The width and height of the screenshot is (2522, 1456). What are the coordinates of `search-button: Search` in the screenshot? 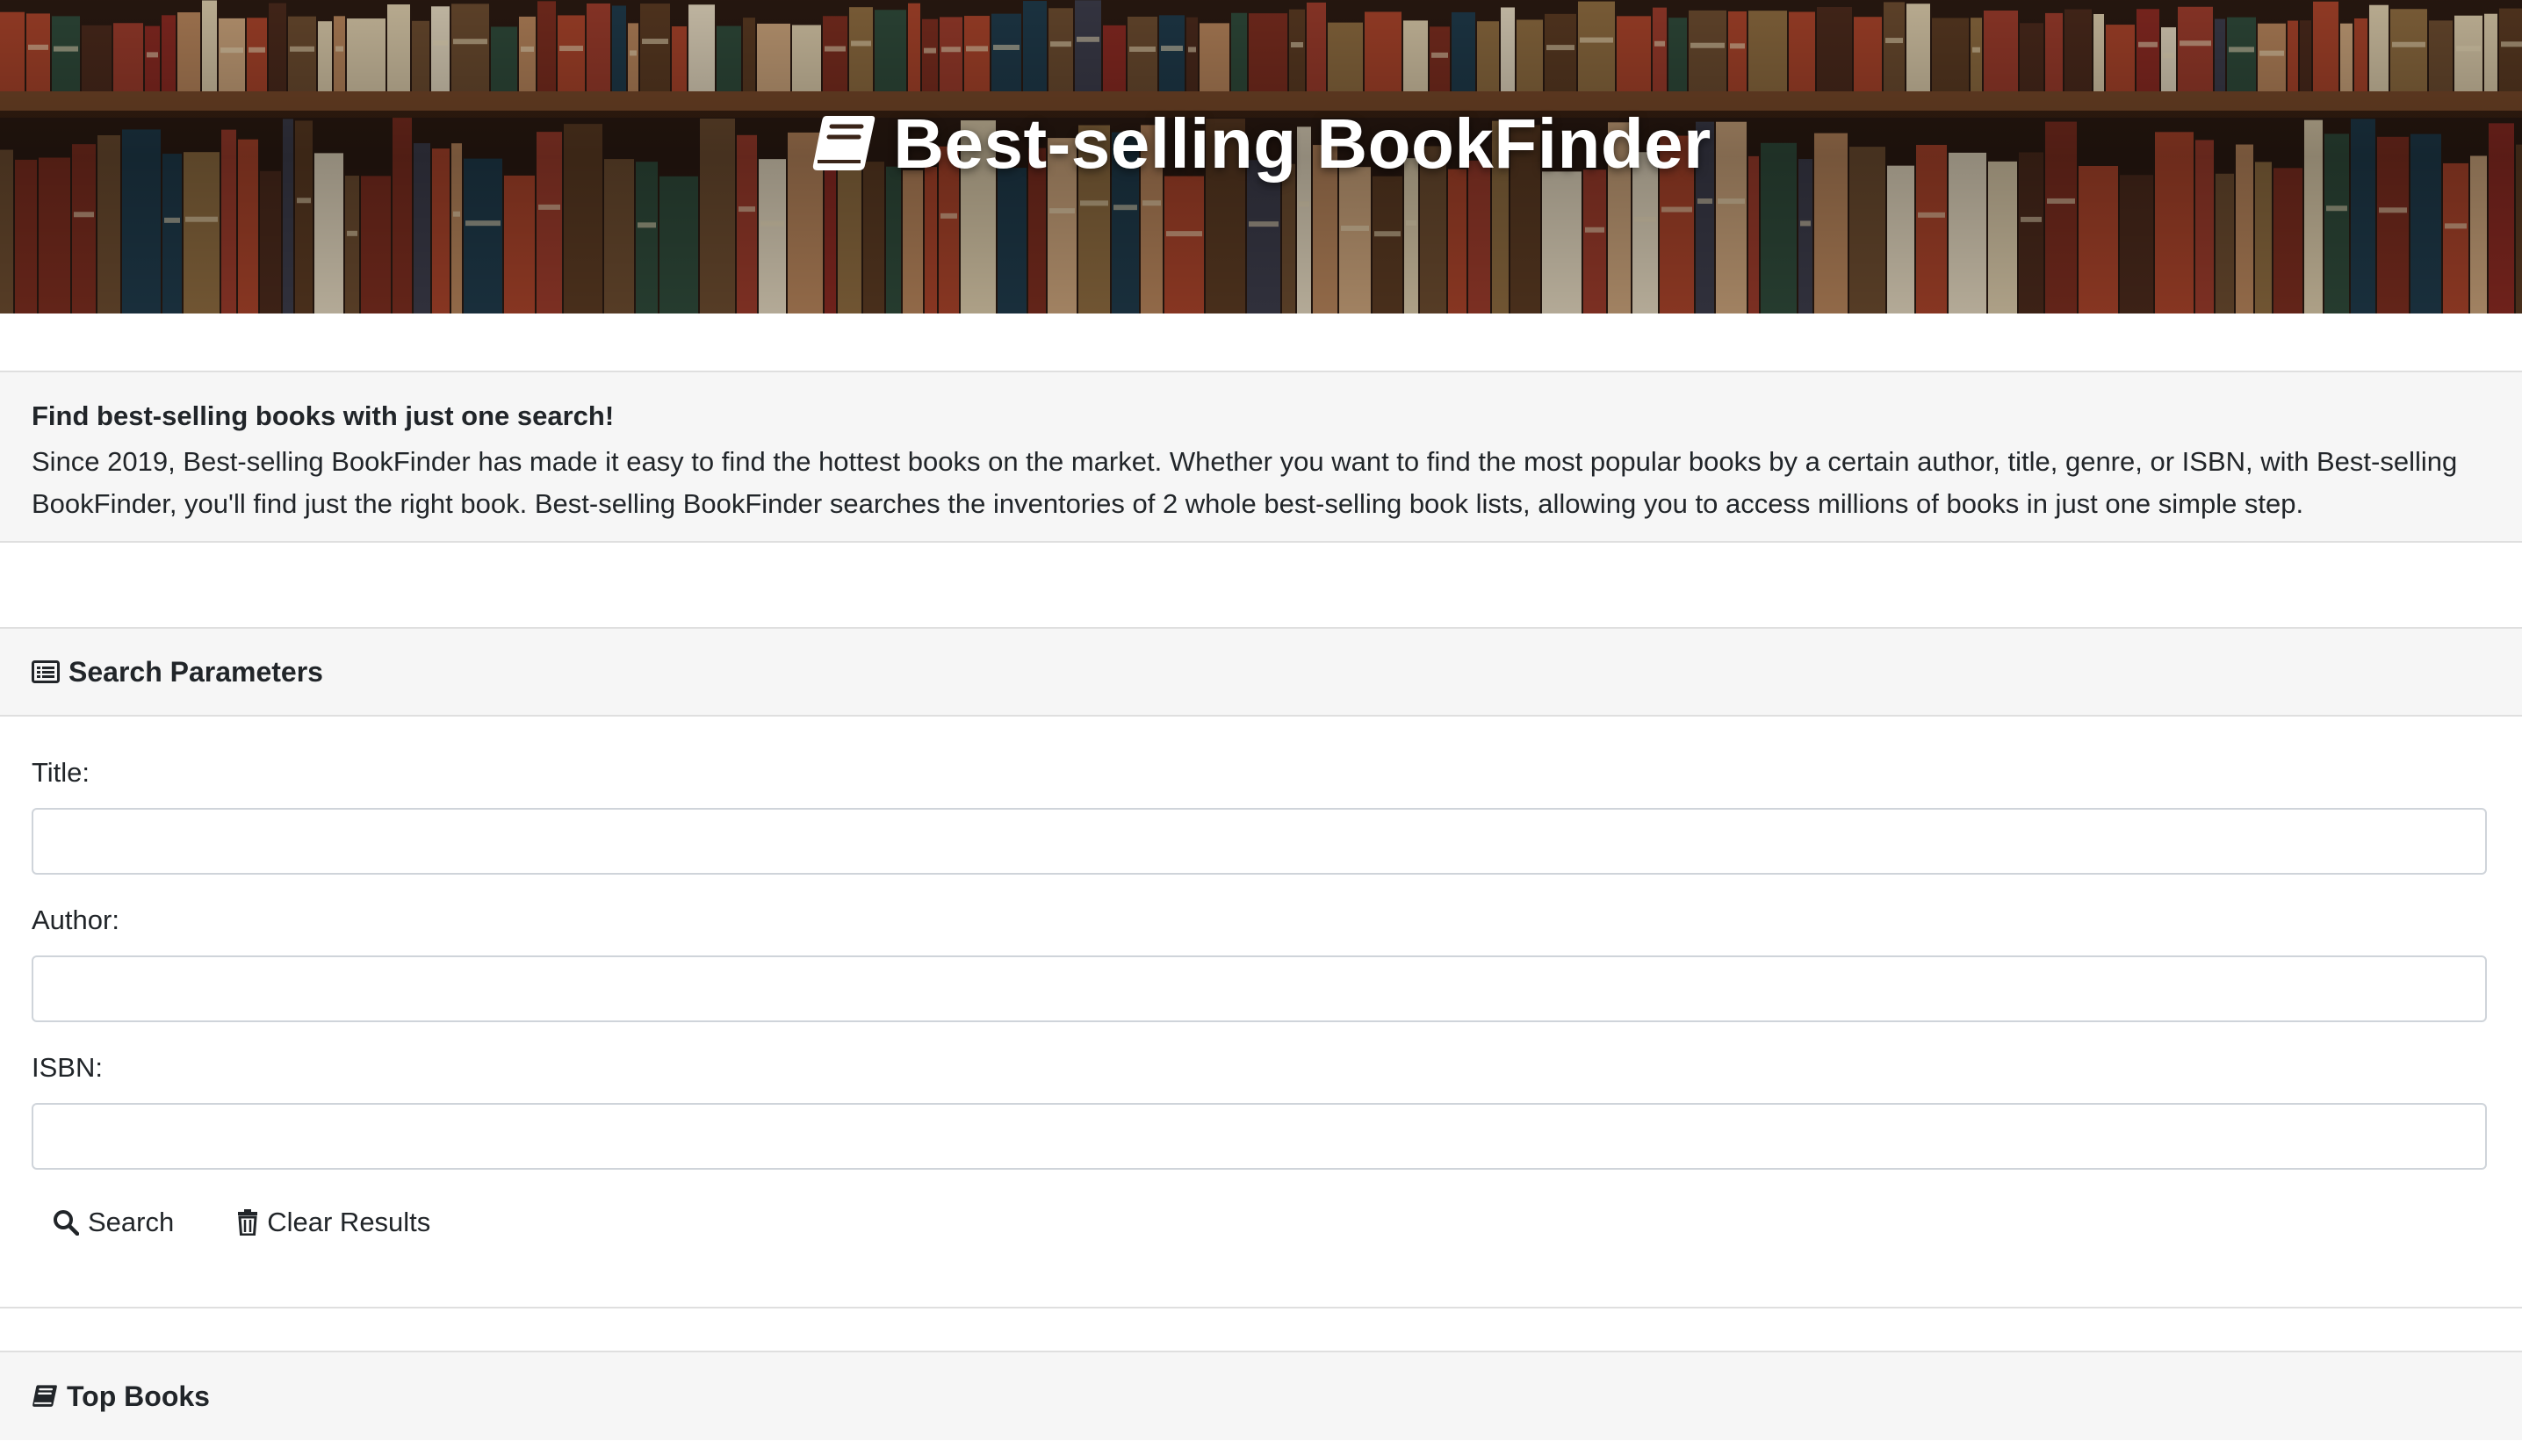 It's located at (113, 1222).